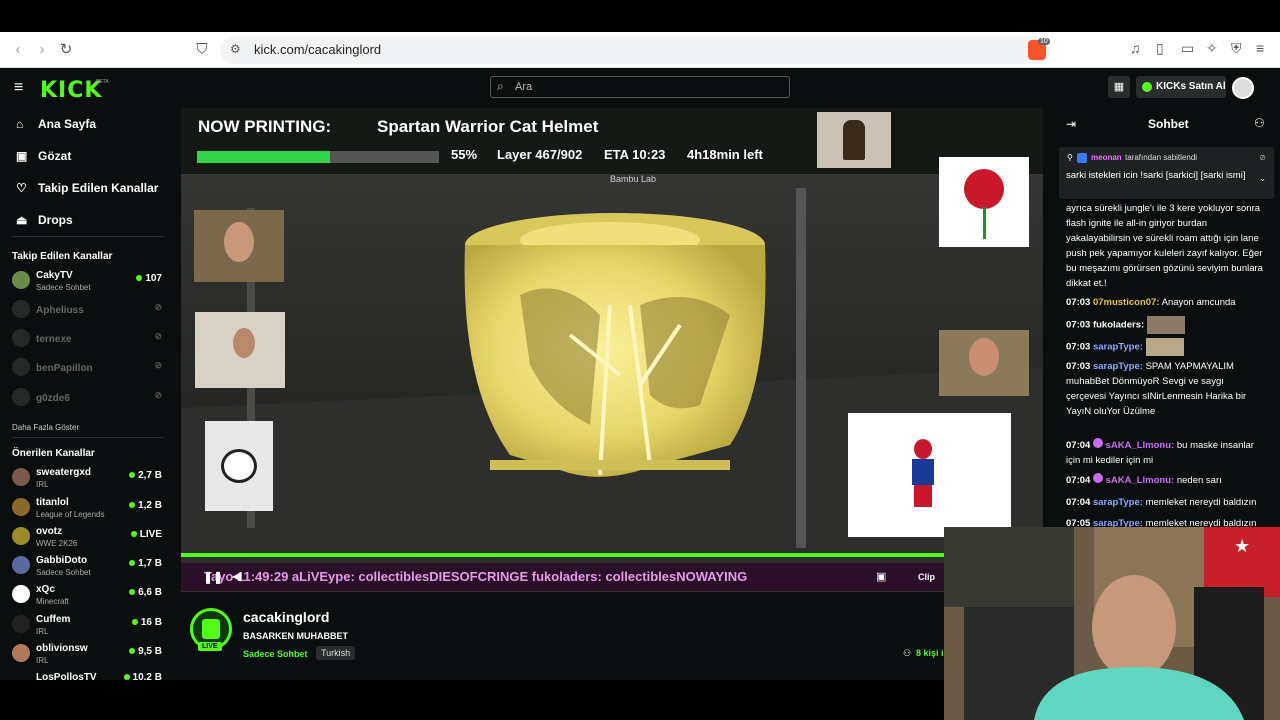  Describe the element at coordinates (1071, 124) in the screenshot. I see `collapse-chat-icon: ⇥` at that location.